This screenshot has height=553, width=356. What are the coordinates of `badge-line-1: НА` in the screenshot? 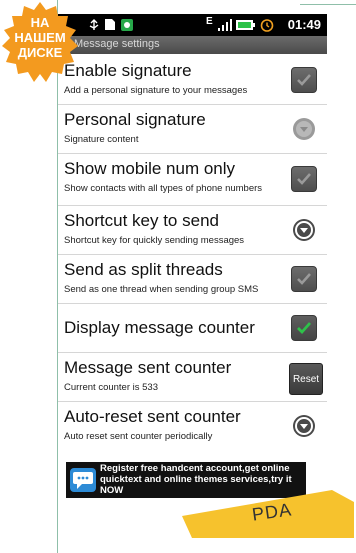 It's located at (40, 22).